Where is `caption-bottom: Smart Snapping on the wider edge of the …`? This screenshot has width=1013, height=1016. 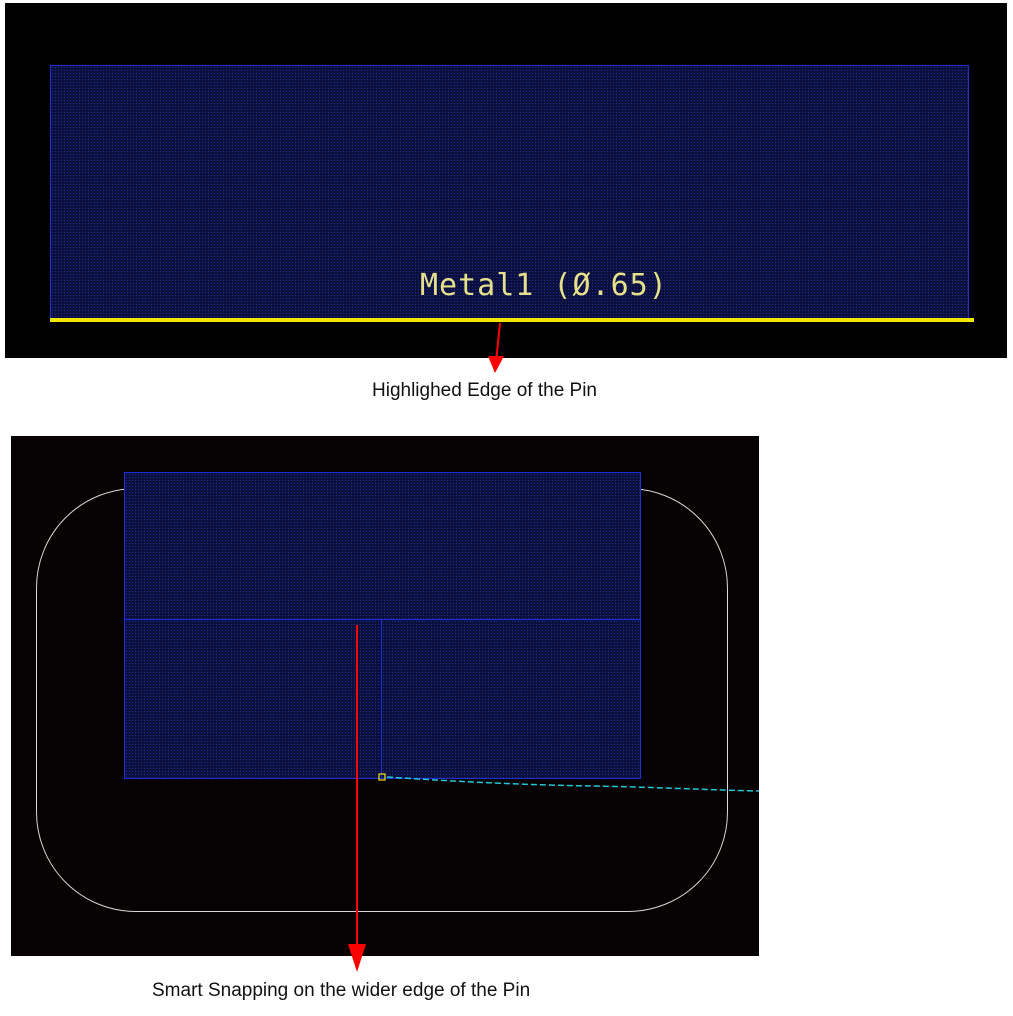
caption-bottom: Smart Snapping on the wider edge of the … is located at coordinates (341, 990).